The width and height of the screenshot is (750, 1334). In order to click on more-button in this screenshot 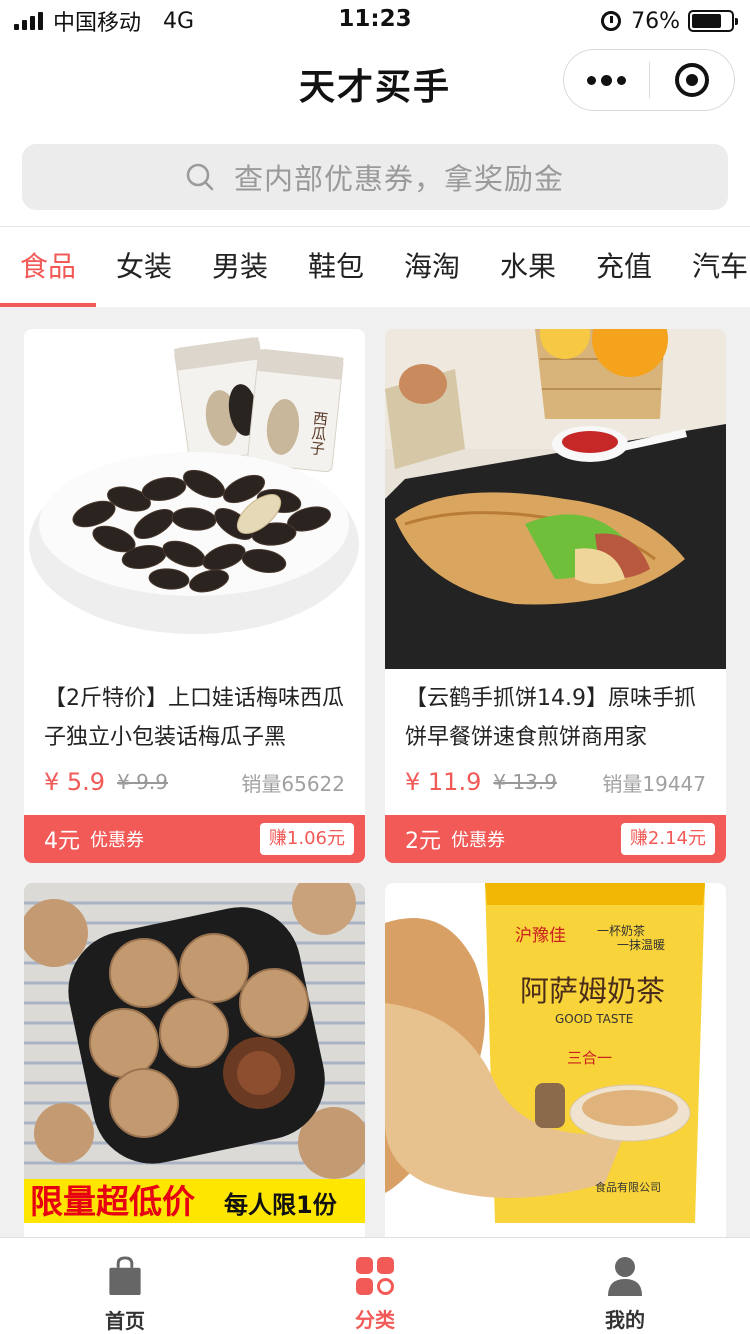, I will do `click(606, 80)`.